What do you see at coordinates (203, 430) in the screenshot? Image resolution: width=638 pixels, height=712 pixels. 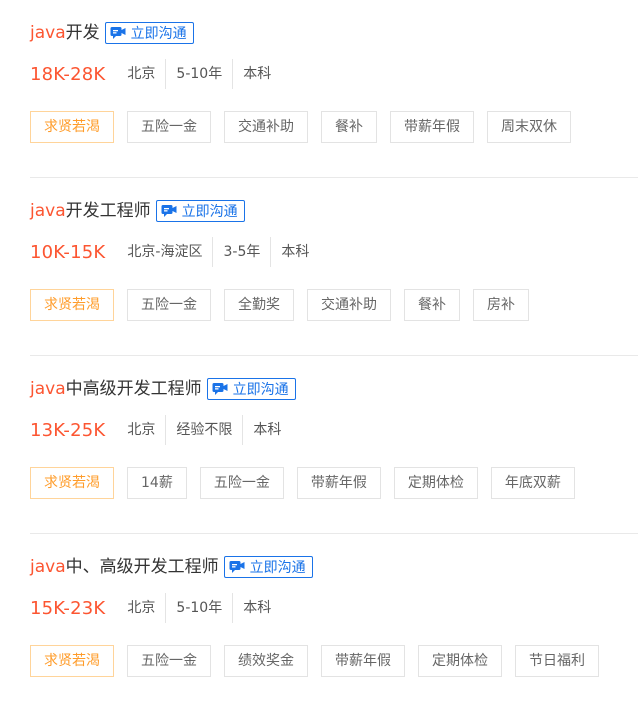 I see `job-experience: 经验不限` at bounding box center [203, 430].